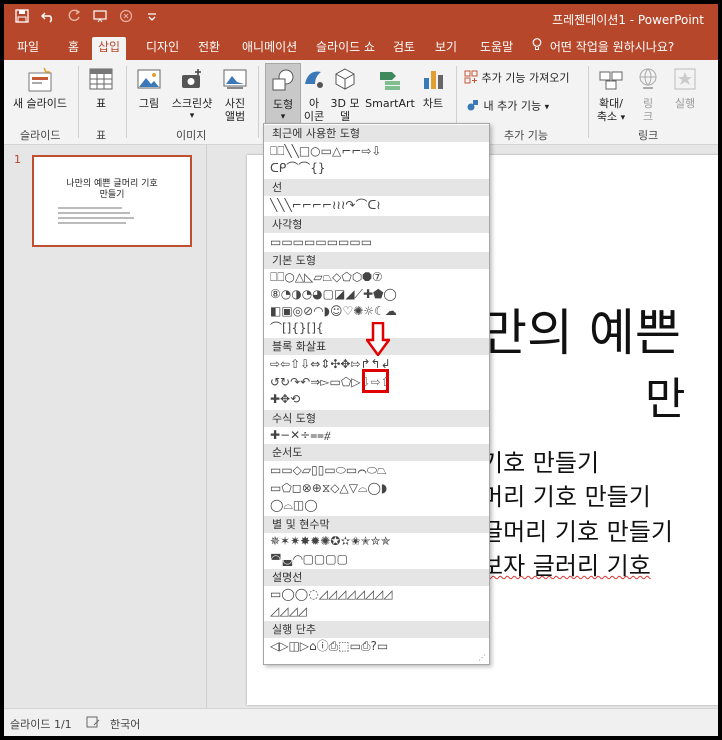  Describe the element at coordinates (314, 116) in the screenshot. I see `icons-label-2: 이콘` at that location.